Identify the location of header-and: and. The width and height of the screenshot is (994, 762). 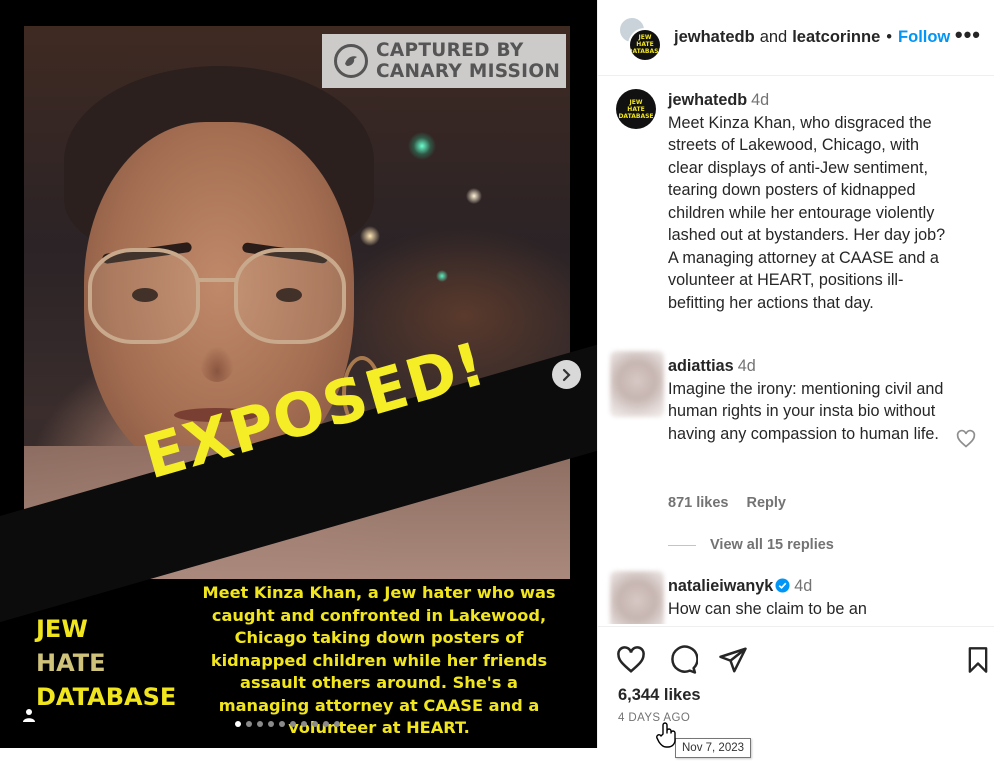
(773, 37).